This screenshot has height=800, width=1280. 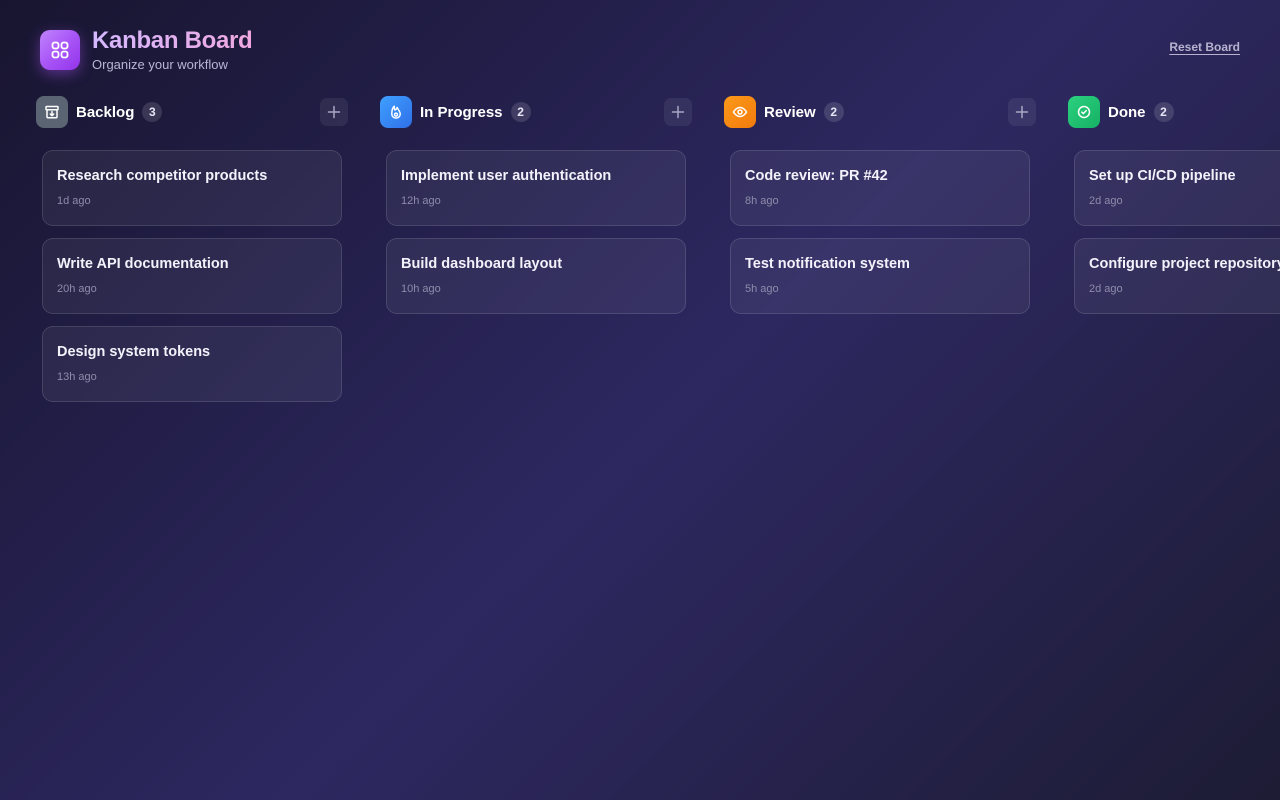 What do you see at coordinates (880, 188) in the screenshot?
I see `task-card: Code review: PR #42 8h ago` at bounding box center [880, 188].